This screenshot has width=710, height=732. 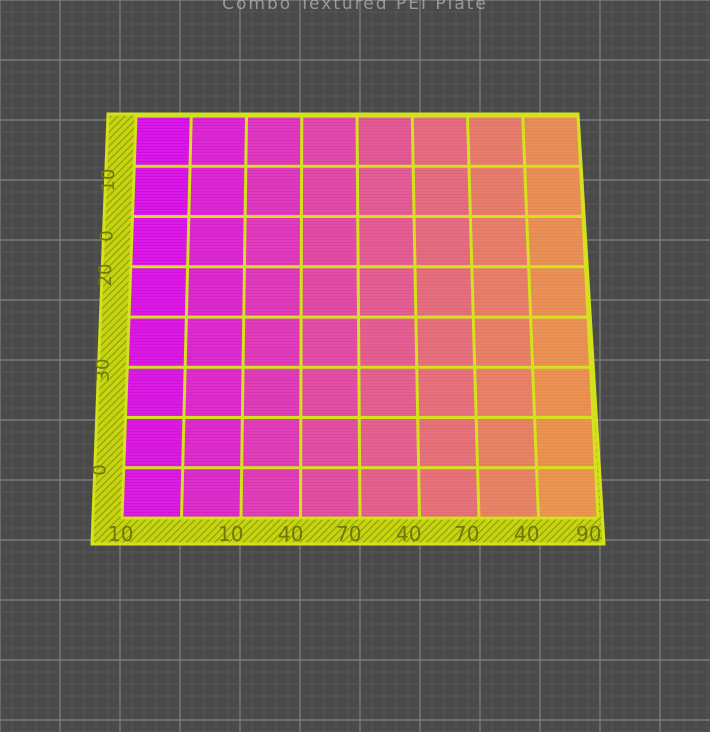 I want to click on x-axis-label: 90, so click(x=588, y=534).